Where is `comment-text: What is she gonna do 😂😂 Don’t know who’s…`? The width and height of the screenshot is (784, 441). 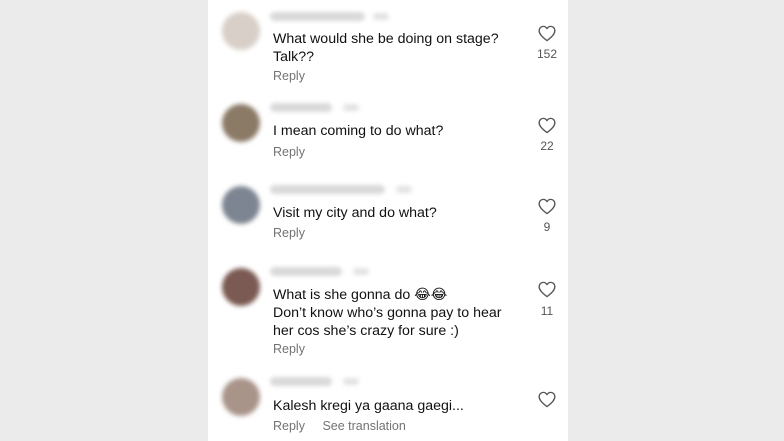
comment-text: What is she gonna do 😂😂 Don’t know who’s… is located at coordinates (387, 313).